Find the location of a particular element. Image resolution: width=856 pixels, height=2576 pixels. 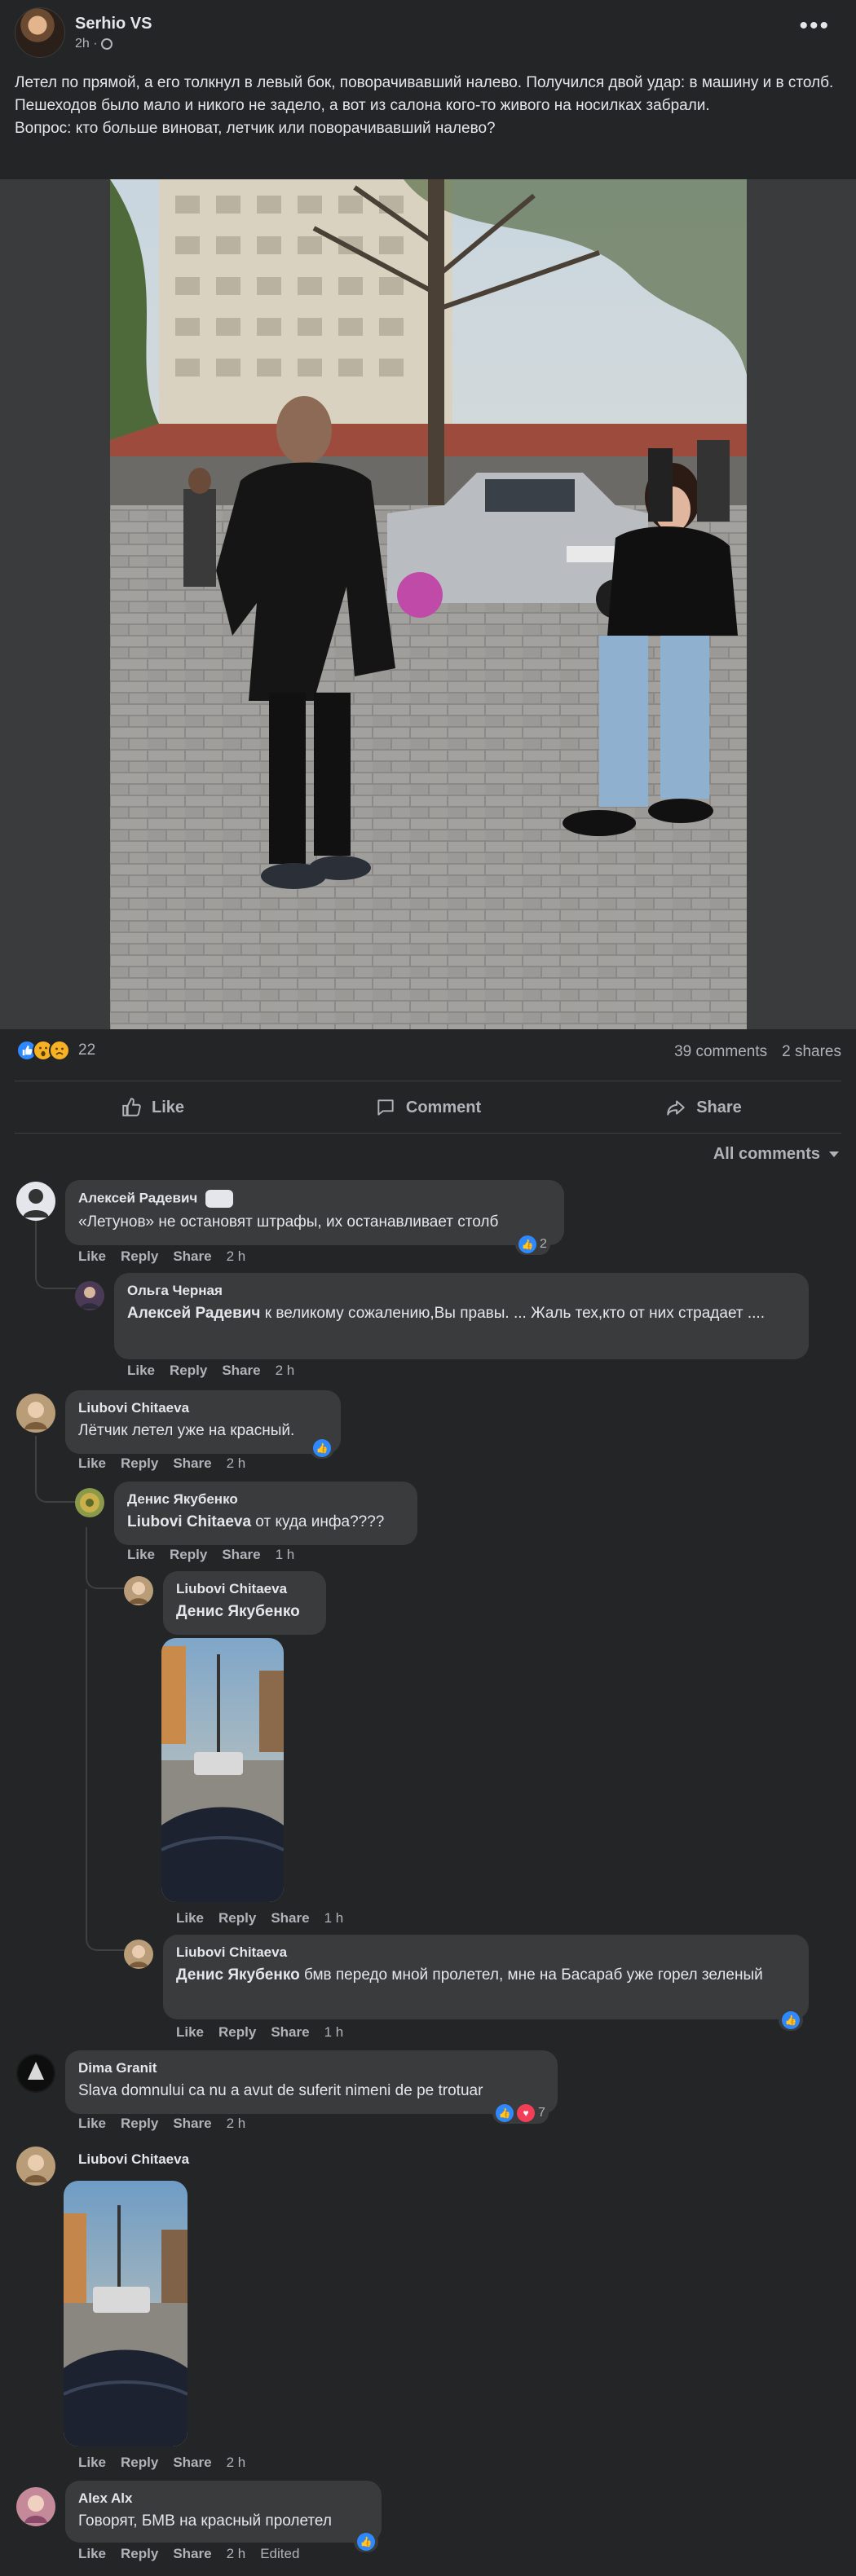

mention-link: Liubovi Chitaeva is located at coordinates (189, 1521).